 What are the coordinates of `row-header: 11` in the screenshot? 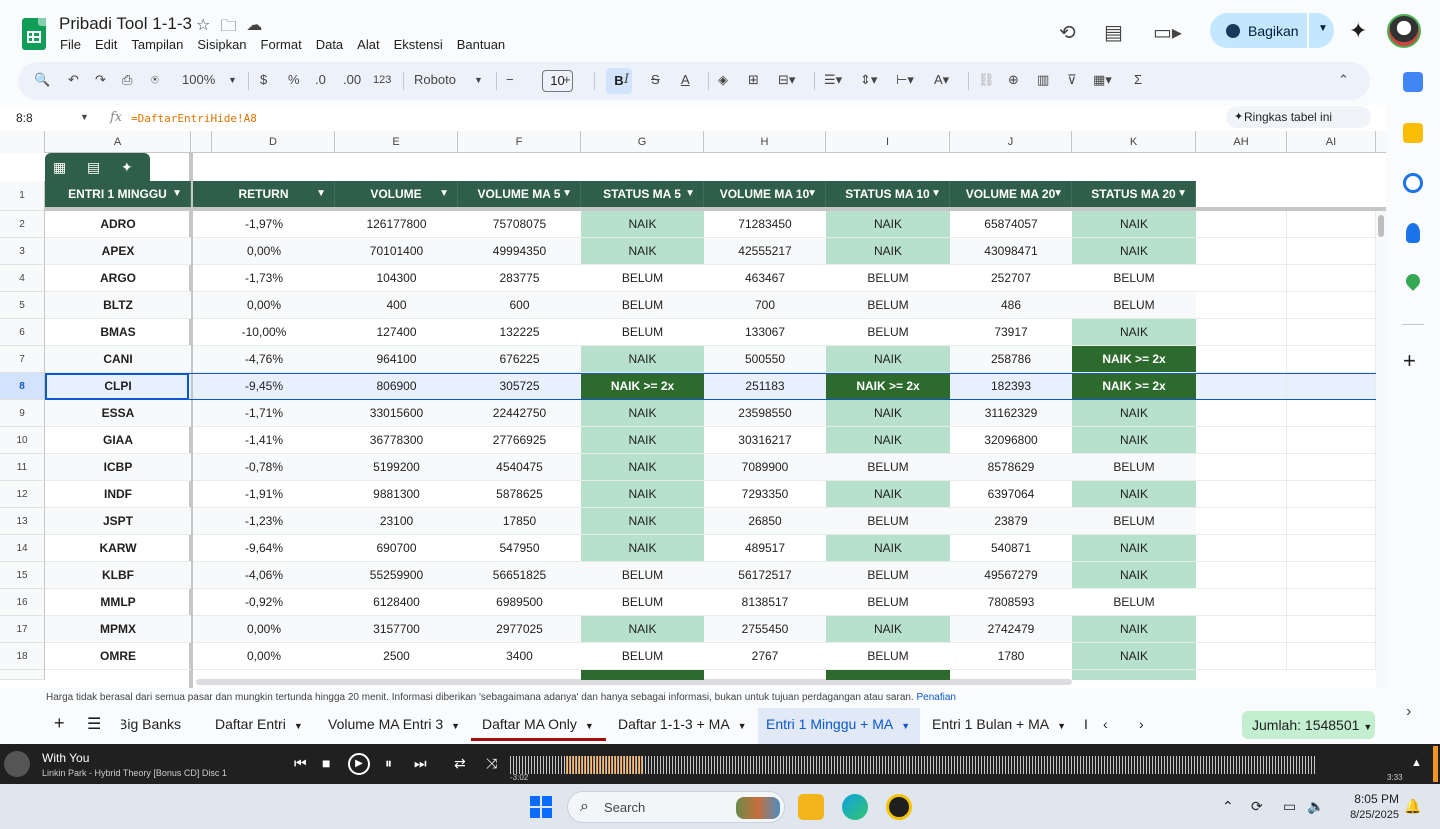 It's located at (22, 467).